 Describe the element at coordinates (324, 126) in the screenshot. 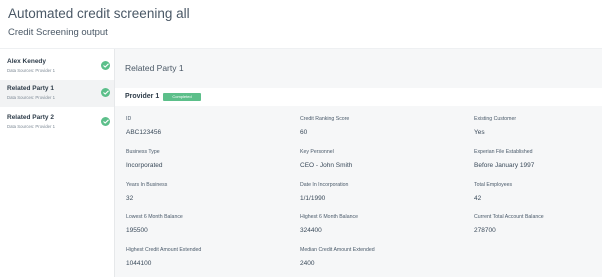

I see `field-credit-ranking-score: Credit Ranking Score 60` at that location.